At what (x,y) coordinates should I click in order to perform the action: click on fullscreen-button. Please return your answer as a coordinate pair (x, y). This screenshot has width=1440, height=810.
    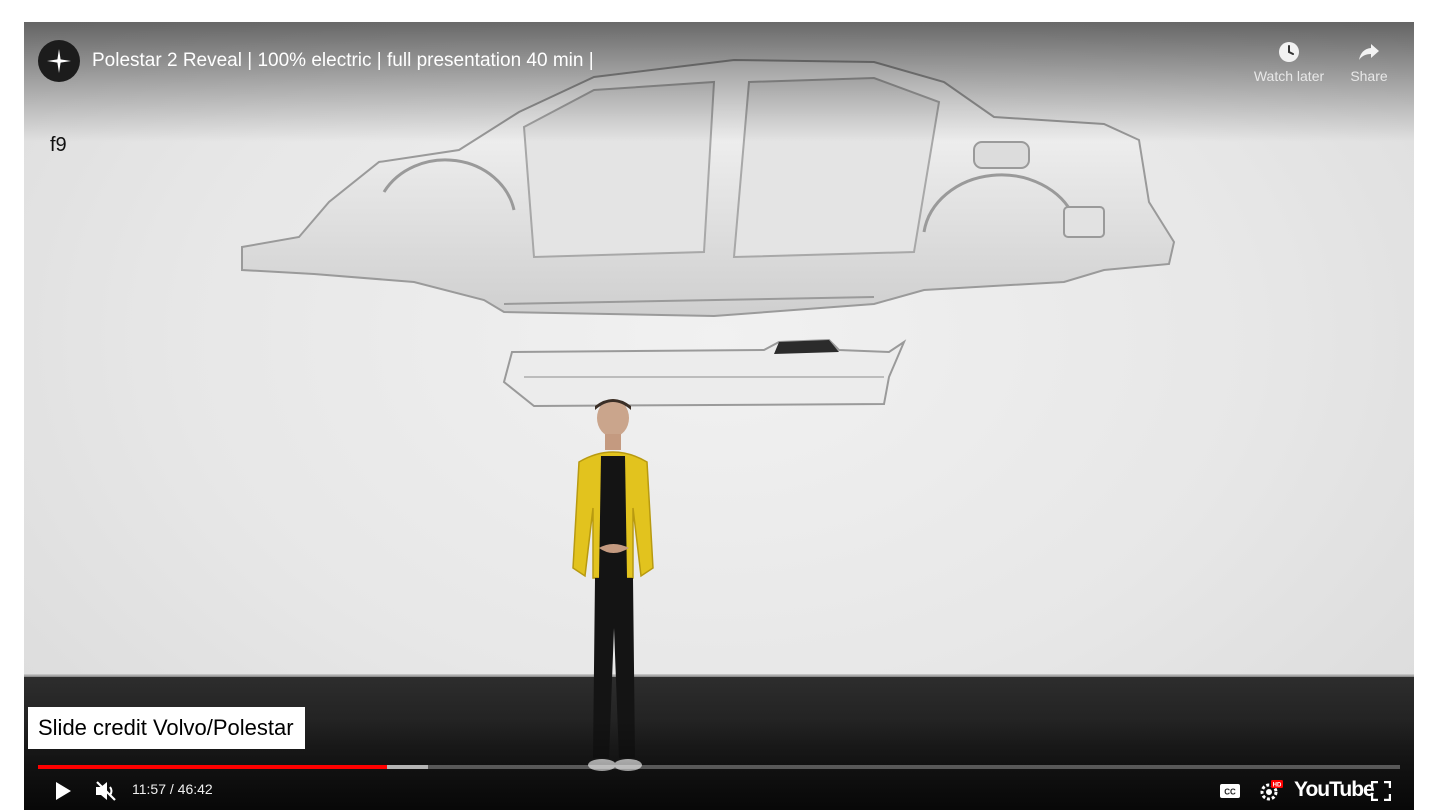
    Looking at the image, I should click on (1381, 791).